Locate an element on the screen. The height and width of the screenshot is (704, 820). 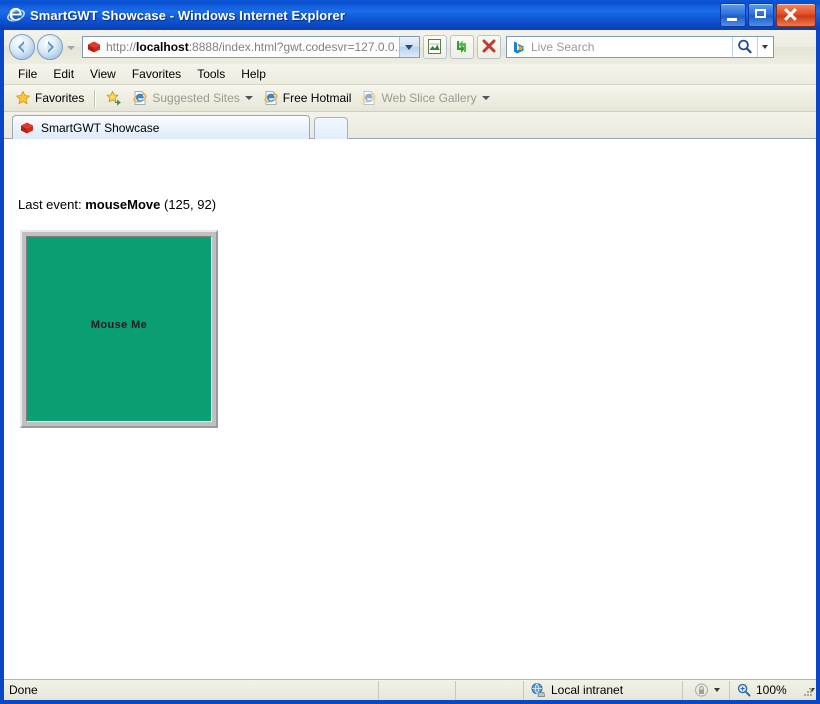
forward-button is located at coordinates (50, 47).